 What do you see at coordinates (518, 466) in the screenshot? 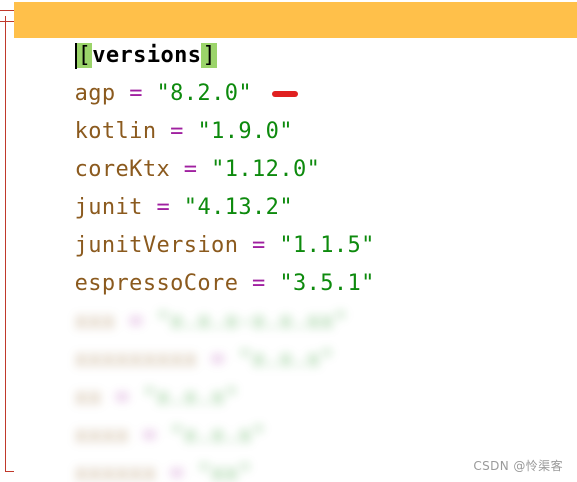
I see `watermark: CSDN @怜渠客` at bounding box center [518, 466].